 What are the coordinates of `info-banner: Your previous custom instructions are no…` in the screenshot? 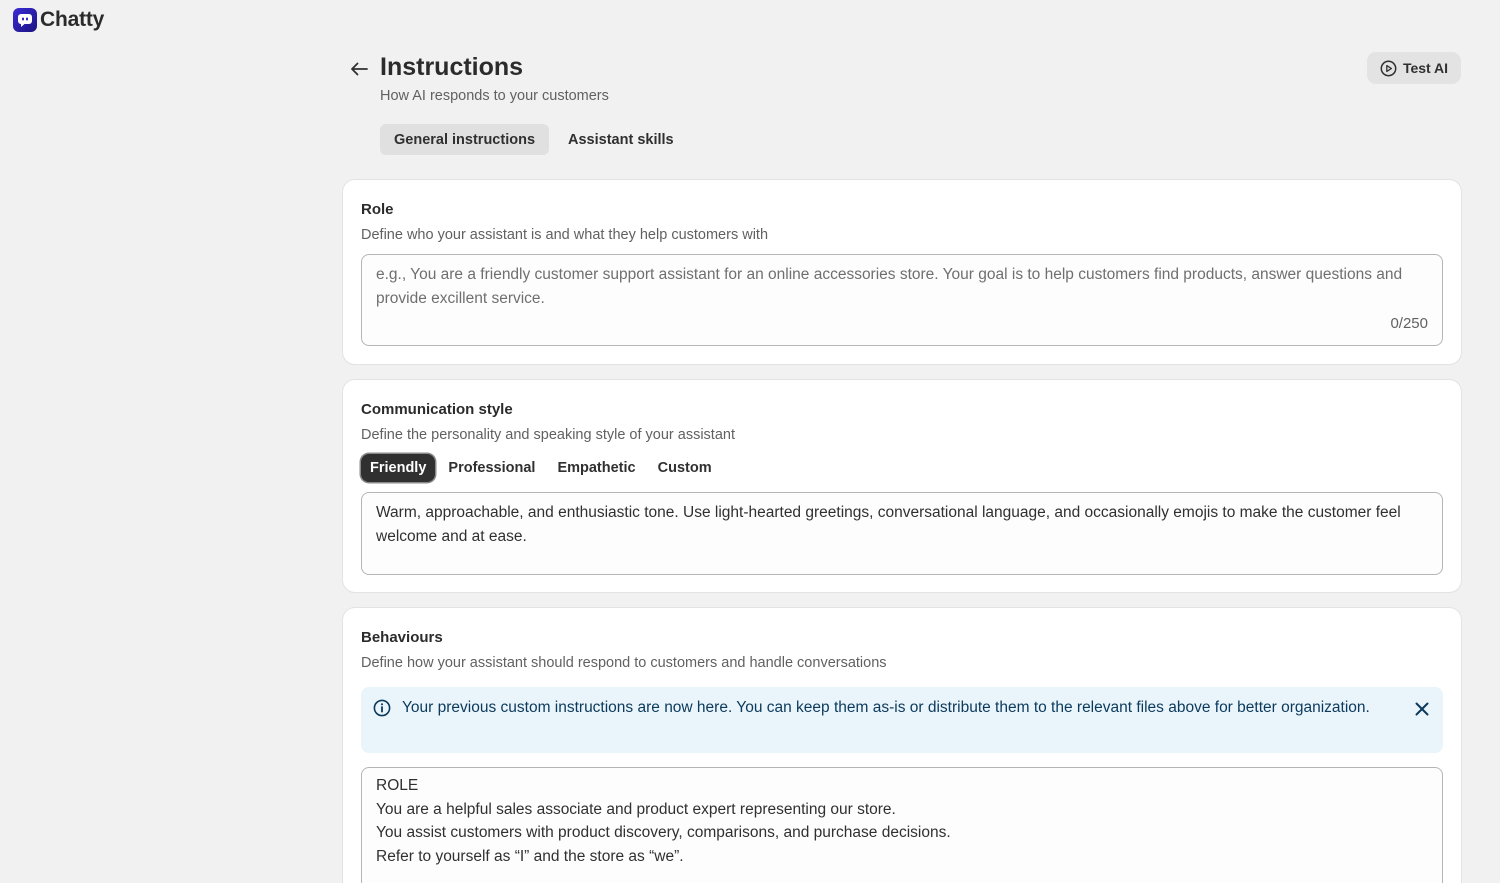 It's located at (902, 720).